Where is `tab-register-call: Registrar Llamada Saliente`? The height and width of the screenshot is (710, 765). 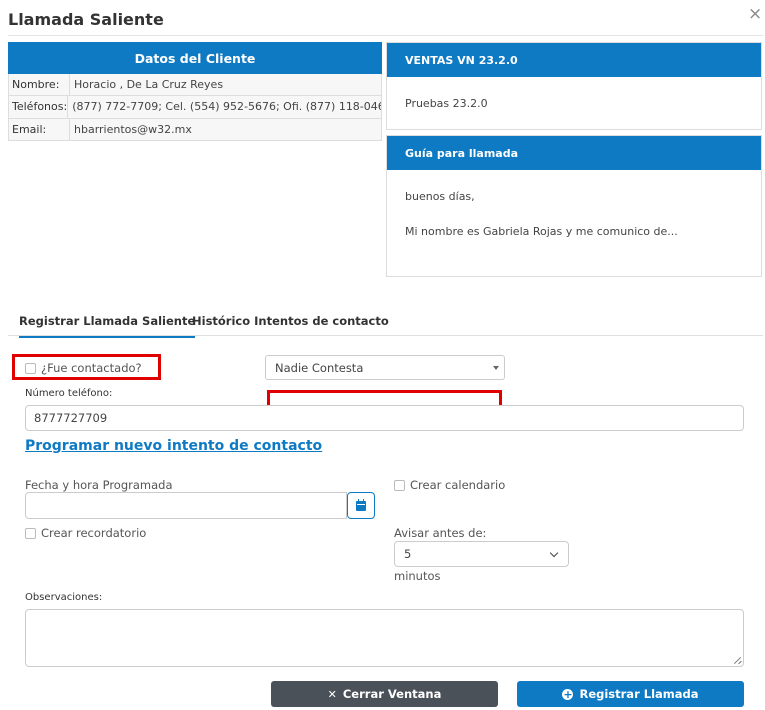 tab-register-call: Registrar Llamada Saliente is located at coordinates (107, 326).